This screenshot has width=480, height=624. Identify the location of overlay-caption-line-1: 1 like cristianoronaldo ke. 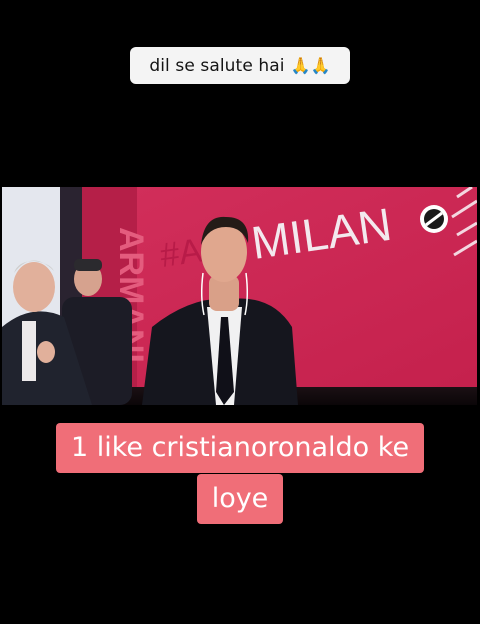
(240, 448).